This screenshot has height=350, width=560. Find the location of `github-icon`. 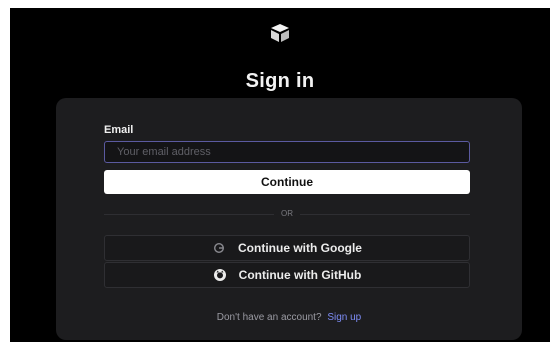

github-icon is located at coordinates (220, 275).